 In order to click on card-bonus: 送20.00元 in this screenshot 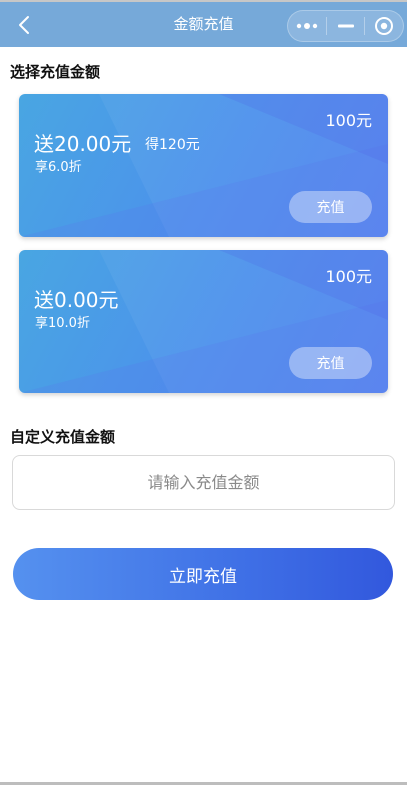, I will do `click(83, 144)`.